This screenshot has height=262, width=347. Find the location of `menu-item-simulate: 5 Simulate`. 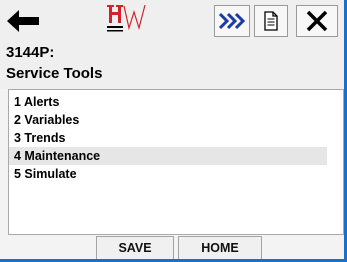

menu-item-simulate: 5 Simulate is located at coordinates (168, 174).